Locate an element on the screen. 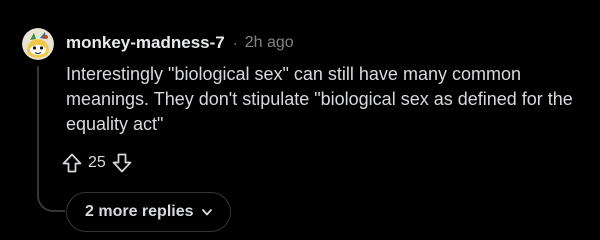  comment-header: monkey-madness-7 · 2h ago is located at coordinates (180, 43).